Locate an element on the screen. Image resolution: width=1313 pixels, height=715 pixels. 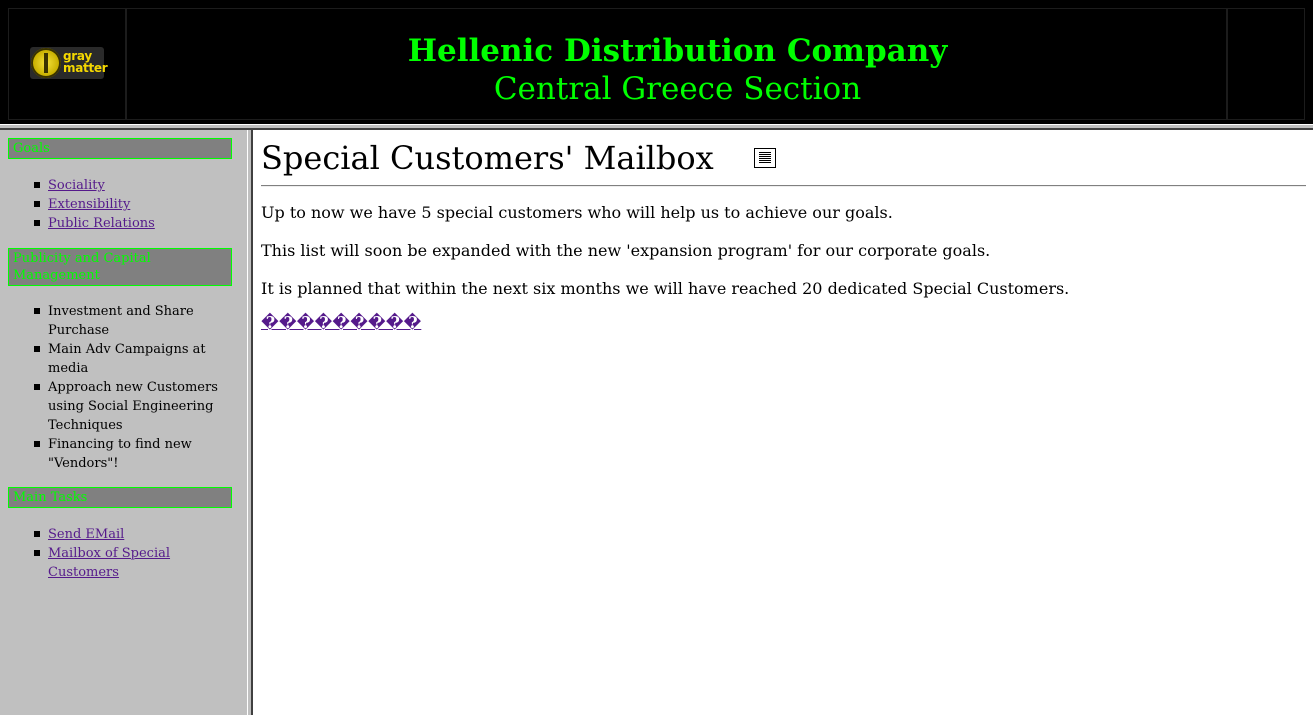
goals-list: Sociality Extensibility Public Relations is located at coordinates (132, 204).